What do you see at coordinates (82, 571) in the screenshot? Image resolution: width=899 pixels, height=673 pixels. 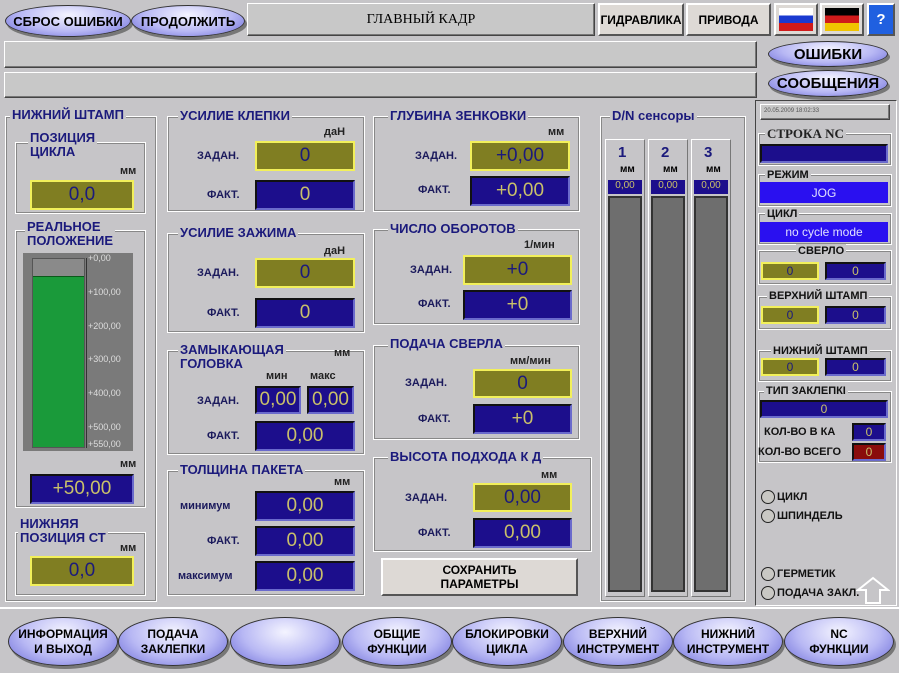 I see `lower-position-field: 0,0` at bounding box center [82, 571].